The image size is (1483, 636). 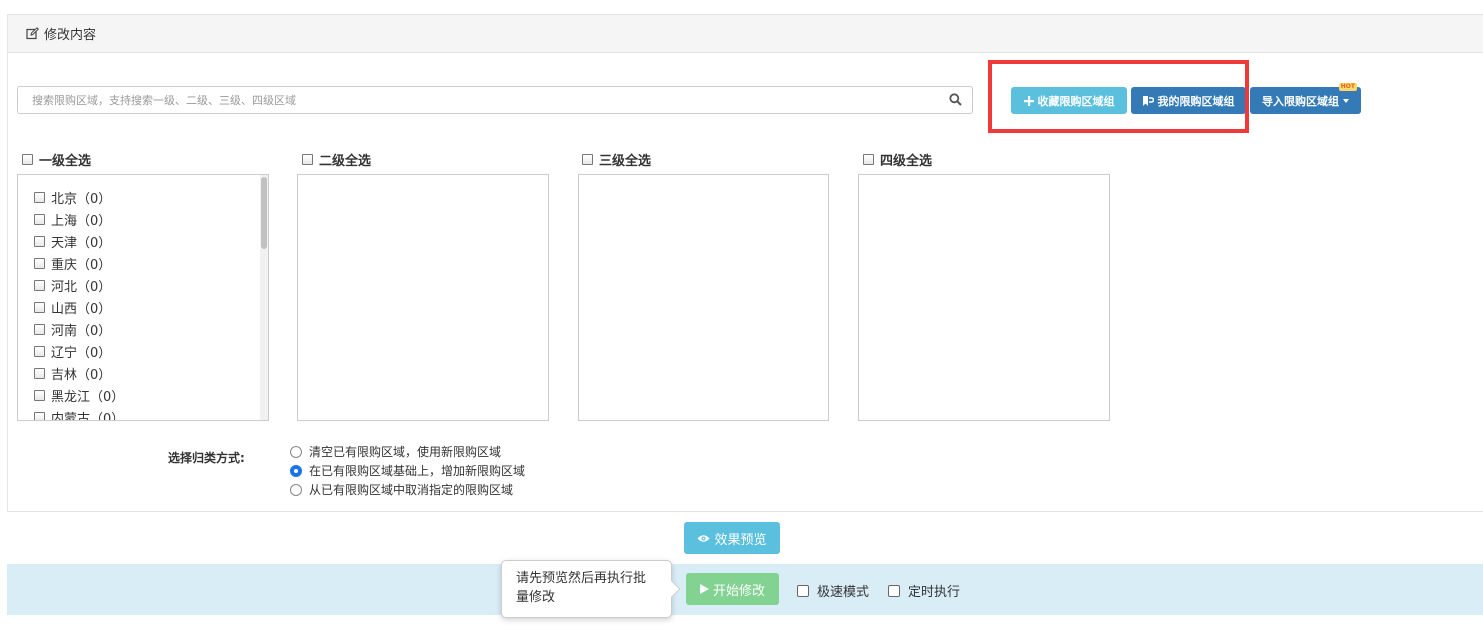 What do you see at coordinates (703, 538) in the screenshot?
I see `eye-icon` at bounding box center [703, 538].